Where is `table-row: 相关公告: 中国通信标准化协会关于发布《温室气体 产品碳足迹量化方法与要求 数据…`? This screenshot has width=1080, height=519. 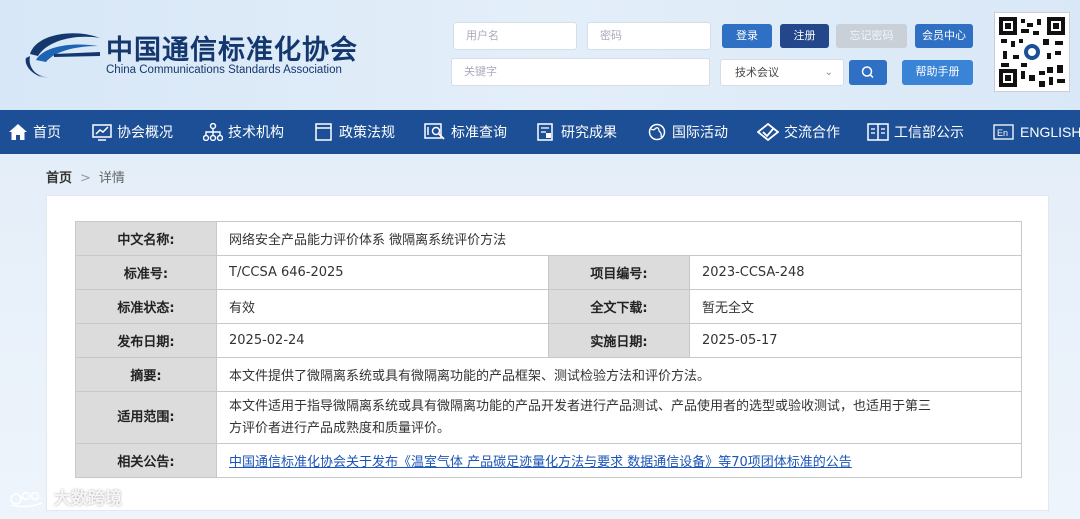 table-row: 相关公告: 中国通信标准化协会关于发布《温室气体 产品碳足迹量化方法与要求 数据… is located at coordinates (548, 460).